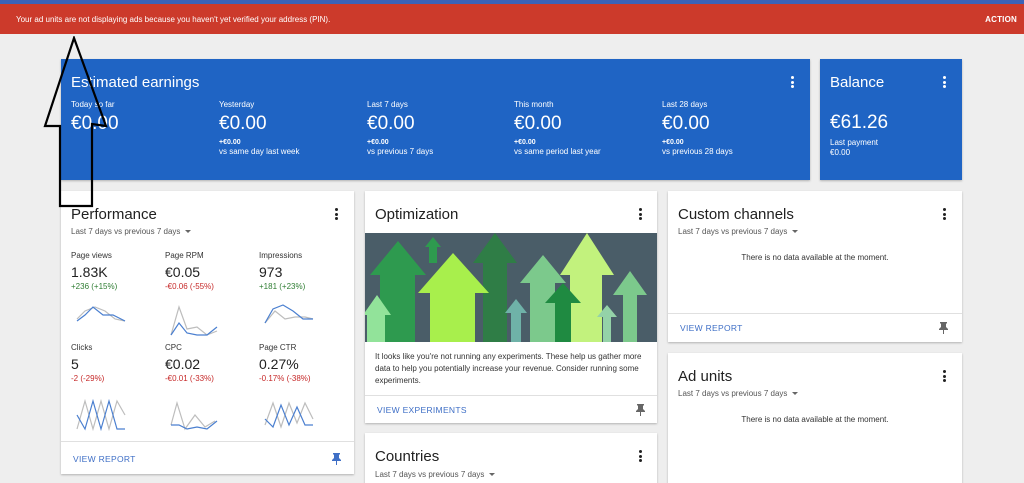 The image size is (1024, 483). Describe the element at coordinates (891, 119) in the screenshot. I see `balance-card: Balance €61.26 Last payment €0.00` at that location.